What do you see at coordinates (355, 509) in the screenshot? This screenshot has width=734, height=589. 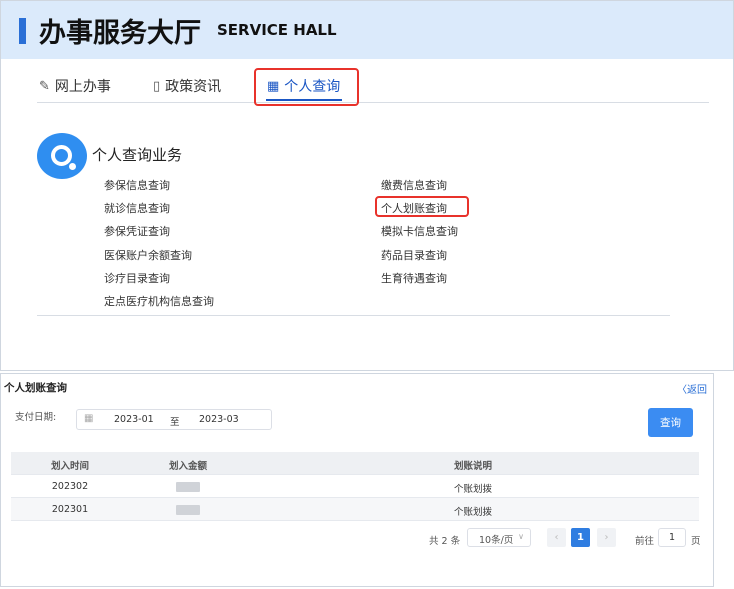 I see `table-row: 202301 个账划拨` at bounding box center [355, 509].